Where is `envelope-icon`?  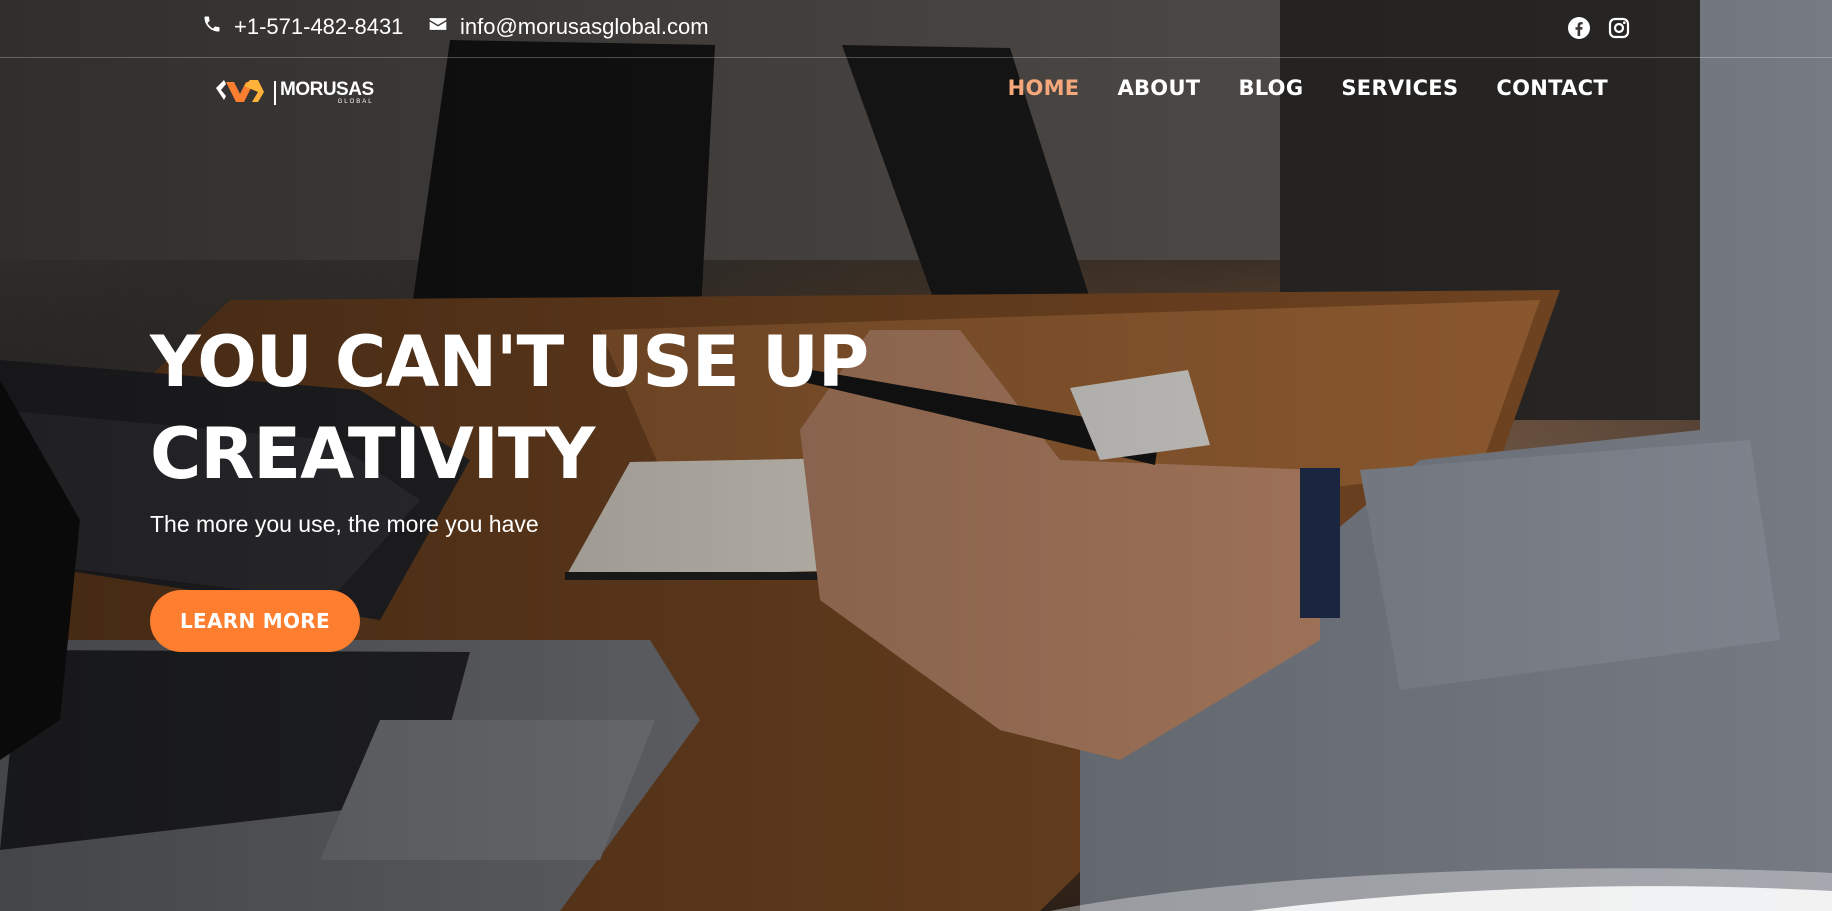 envelope-icon is located at coordinates (438, 27).